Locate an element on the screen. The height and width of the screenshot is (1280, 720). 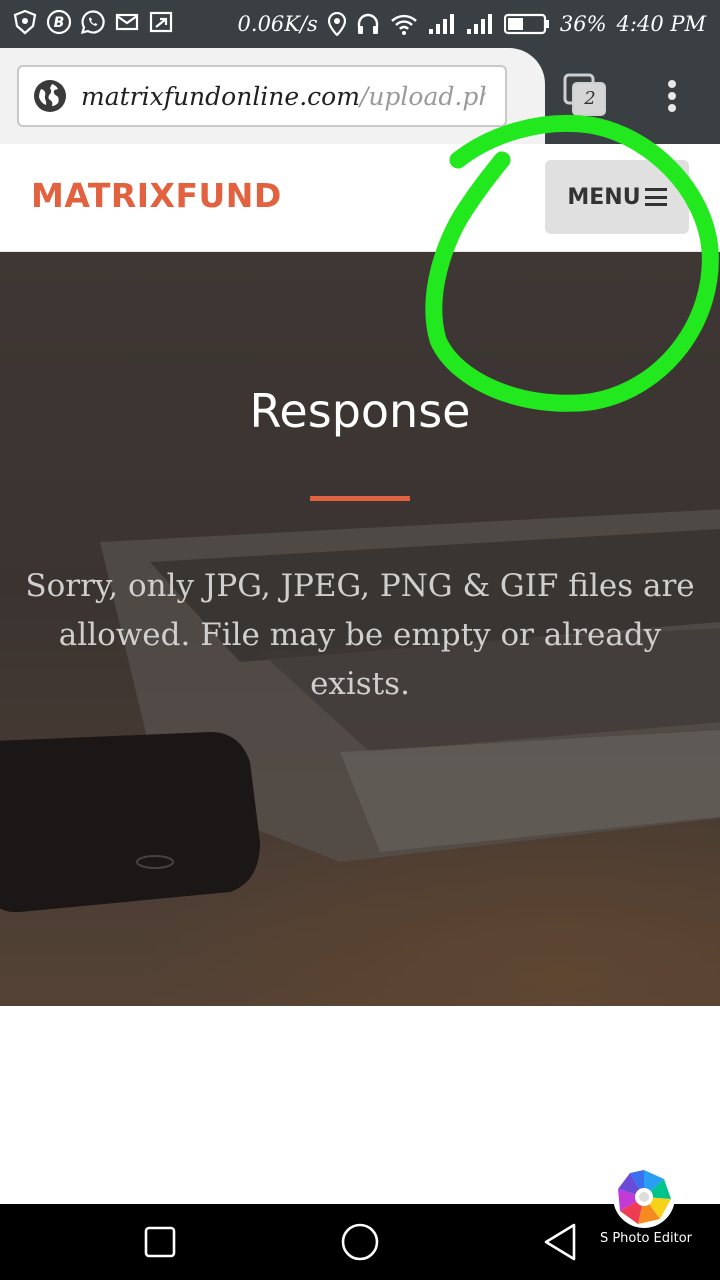
back-icon is located at coordinates (560, 1242).